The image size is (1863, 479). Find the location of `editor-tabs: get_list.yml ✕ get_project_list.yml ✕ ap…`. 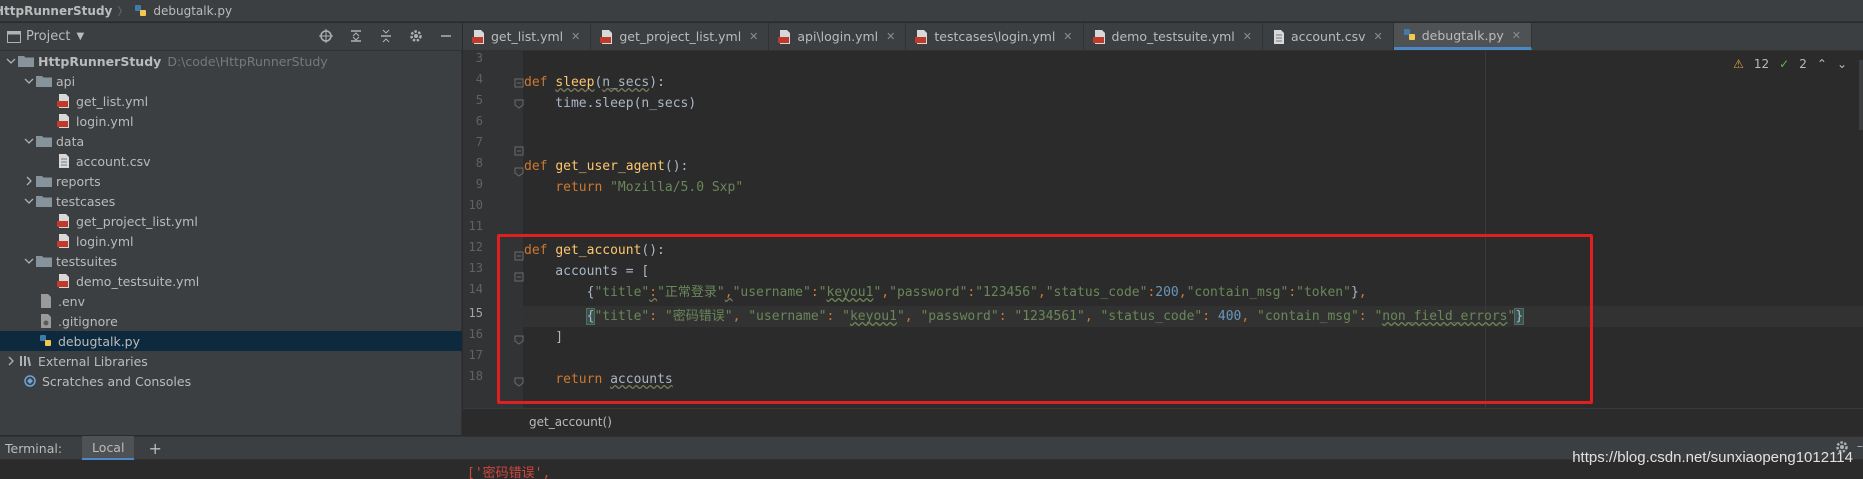

editor-tabs: get_list.yml ✕ get_project_list.yml ✕ ap… is located at coordinates (1163, 37).